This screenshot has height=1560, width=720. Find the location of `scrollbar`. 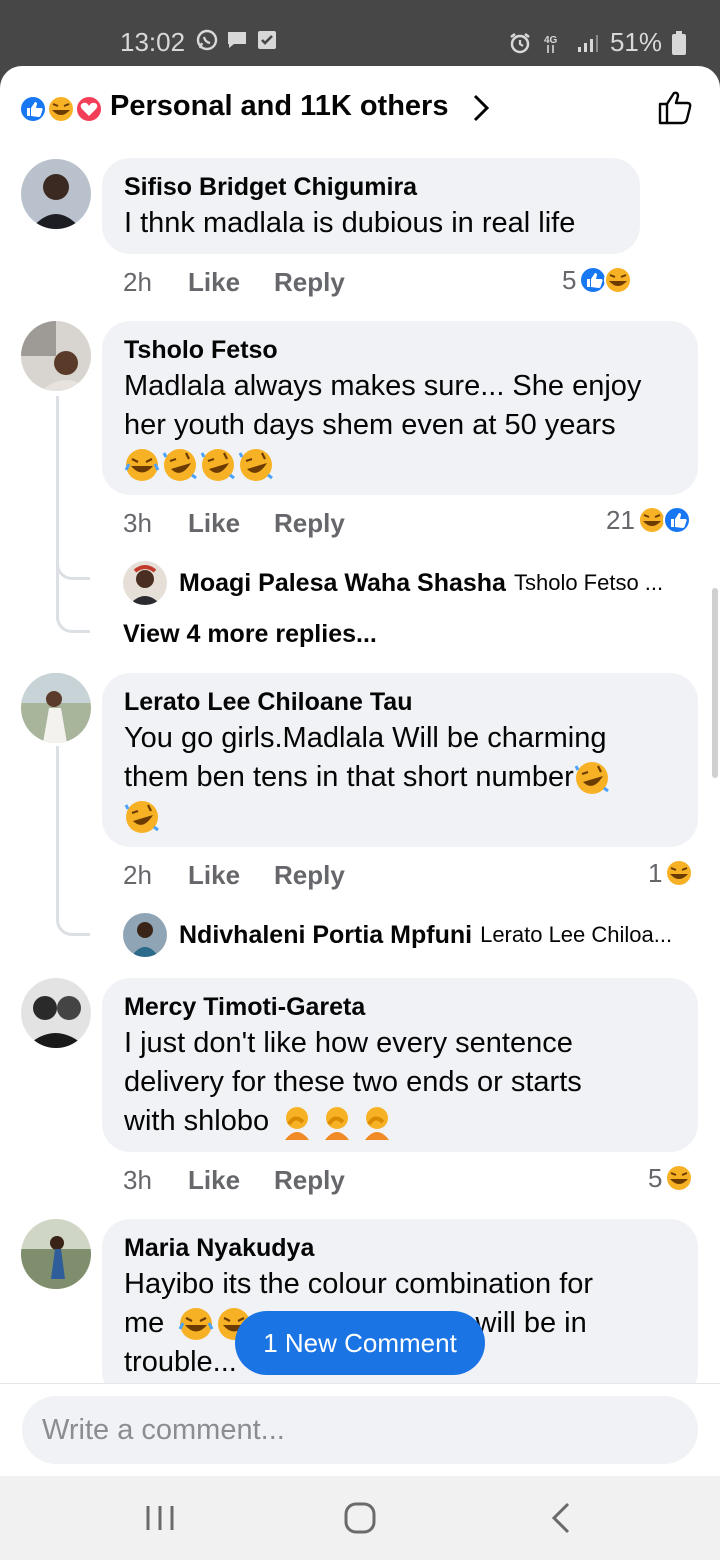

scrollbar is located at coordinates (715, 683).